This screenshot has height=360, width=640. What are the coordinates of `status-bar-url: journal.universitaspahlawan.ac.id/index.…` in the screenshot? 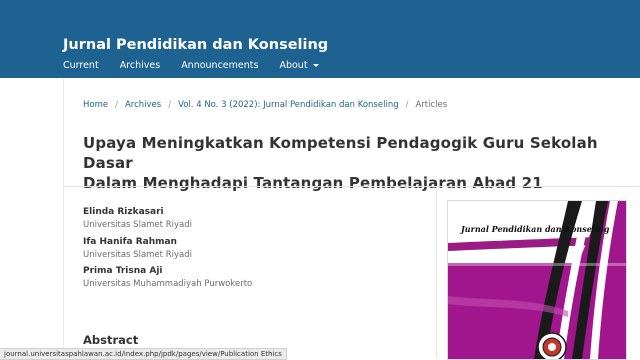 It's located at (143, 354).